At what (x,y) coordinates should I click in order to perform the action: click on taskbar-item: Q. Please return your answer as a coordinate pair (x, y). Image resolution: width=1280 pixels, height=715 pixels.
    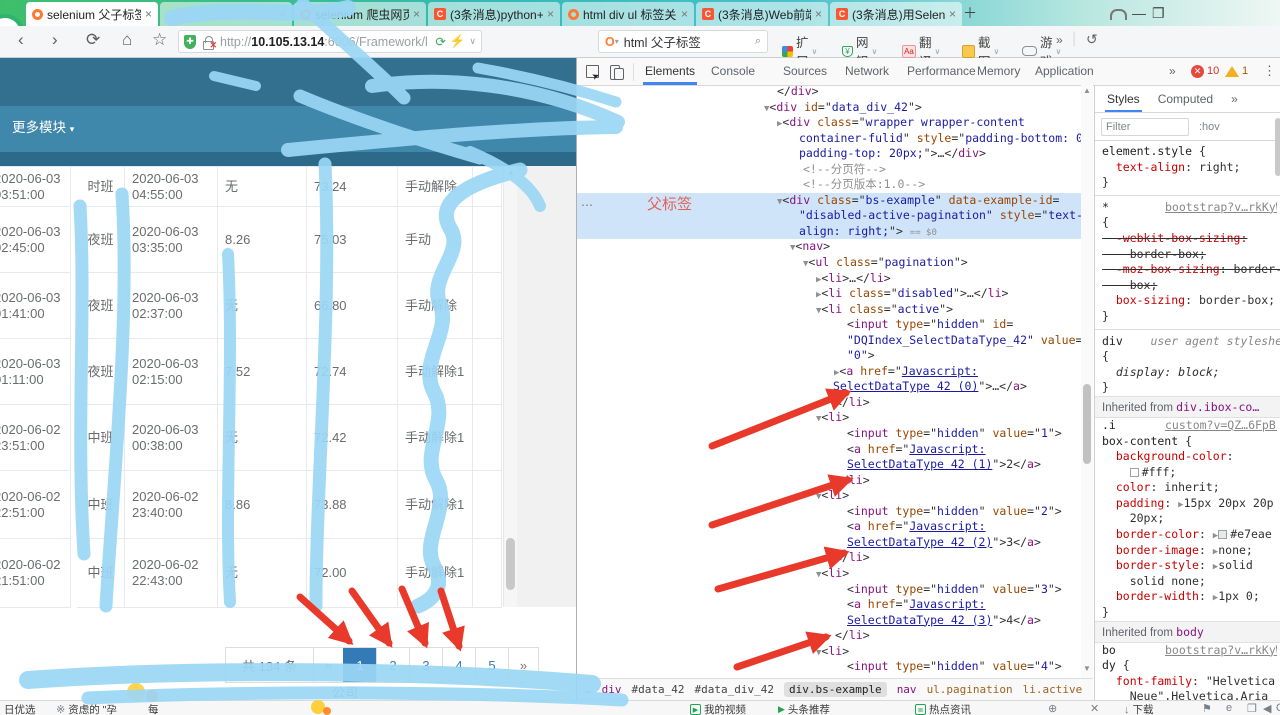
    Looking at the image, I should click on (1278, 708).